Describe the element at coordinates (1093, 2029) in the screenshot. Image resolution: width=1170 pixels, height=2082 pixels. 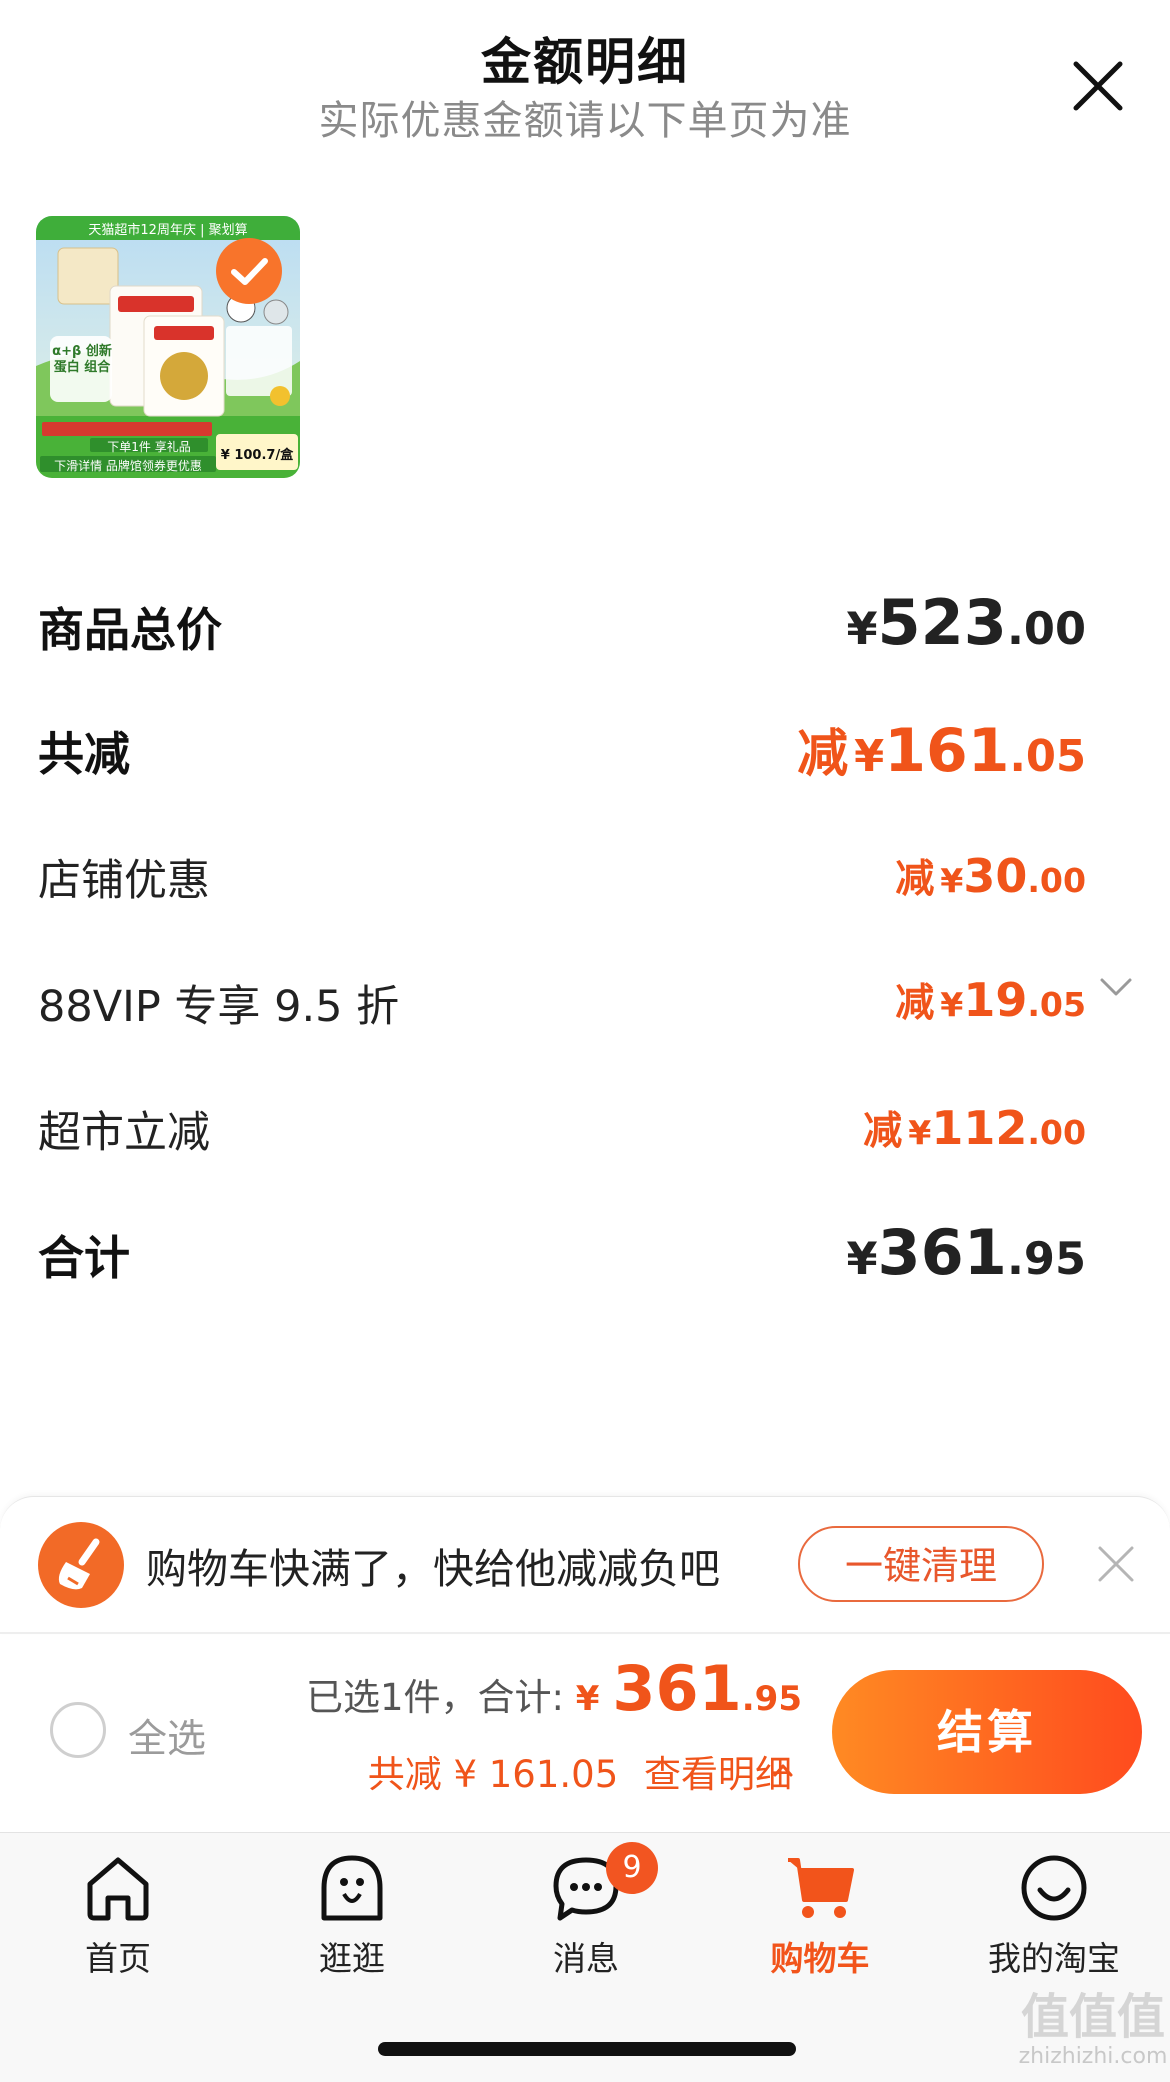
I see `watermark: 值值值 zhizhizhi.com` at that location.